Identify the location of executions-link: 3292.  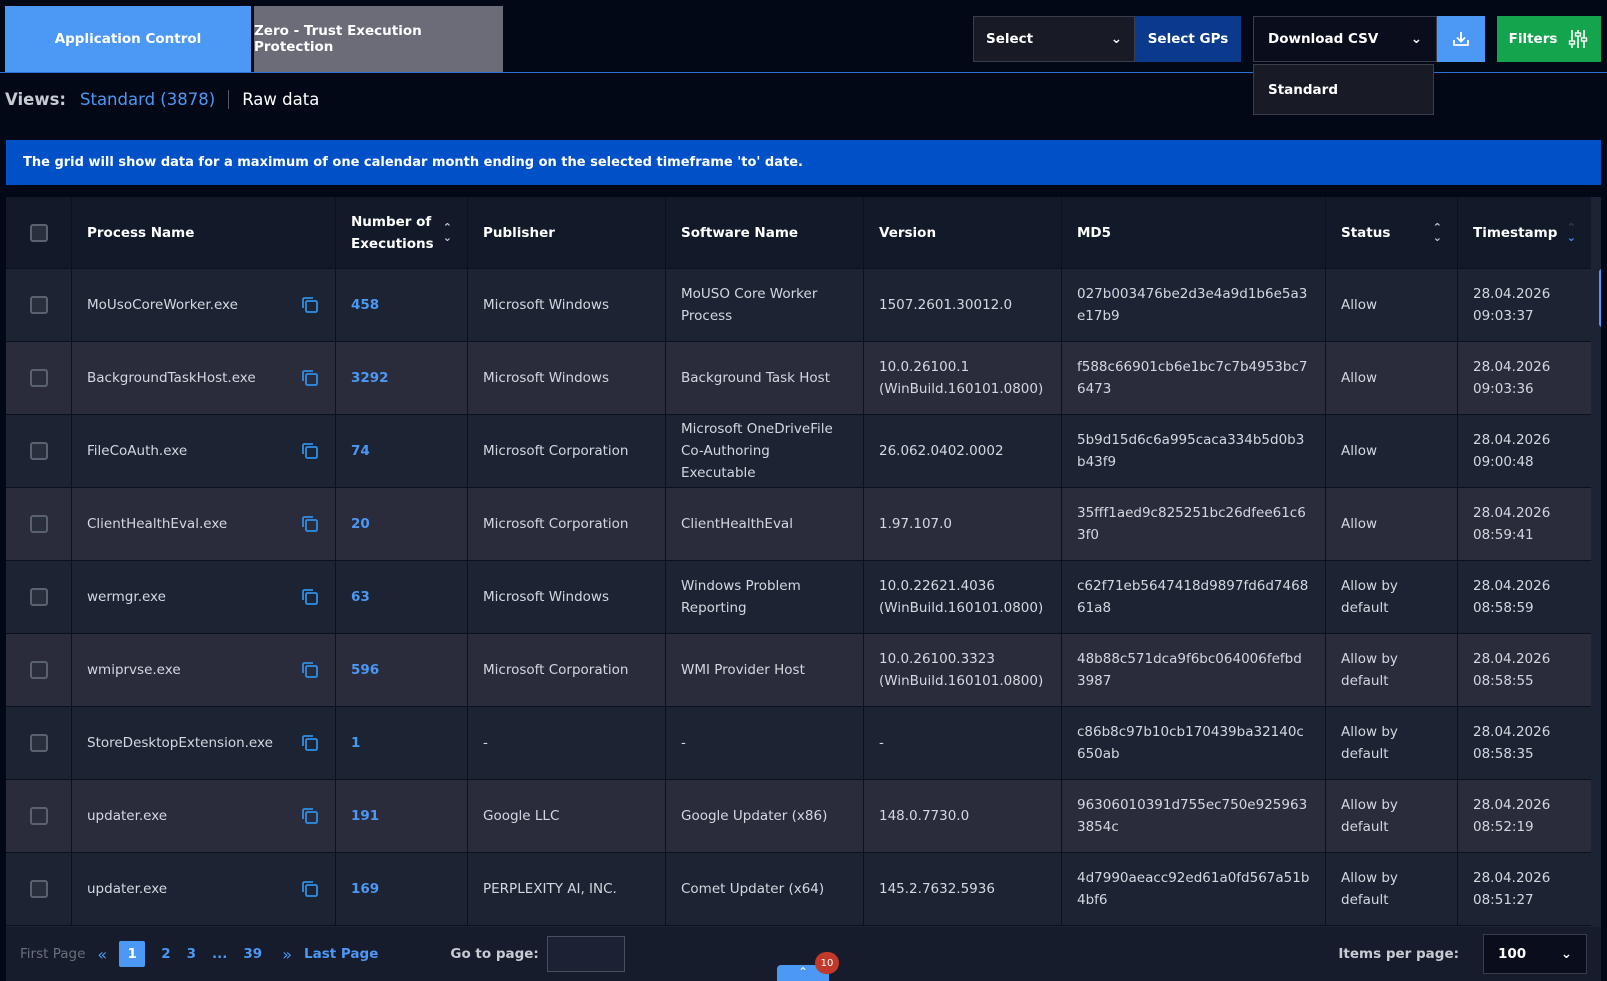
(370, 378).